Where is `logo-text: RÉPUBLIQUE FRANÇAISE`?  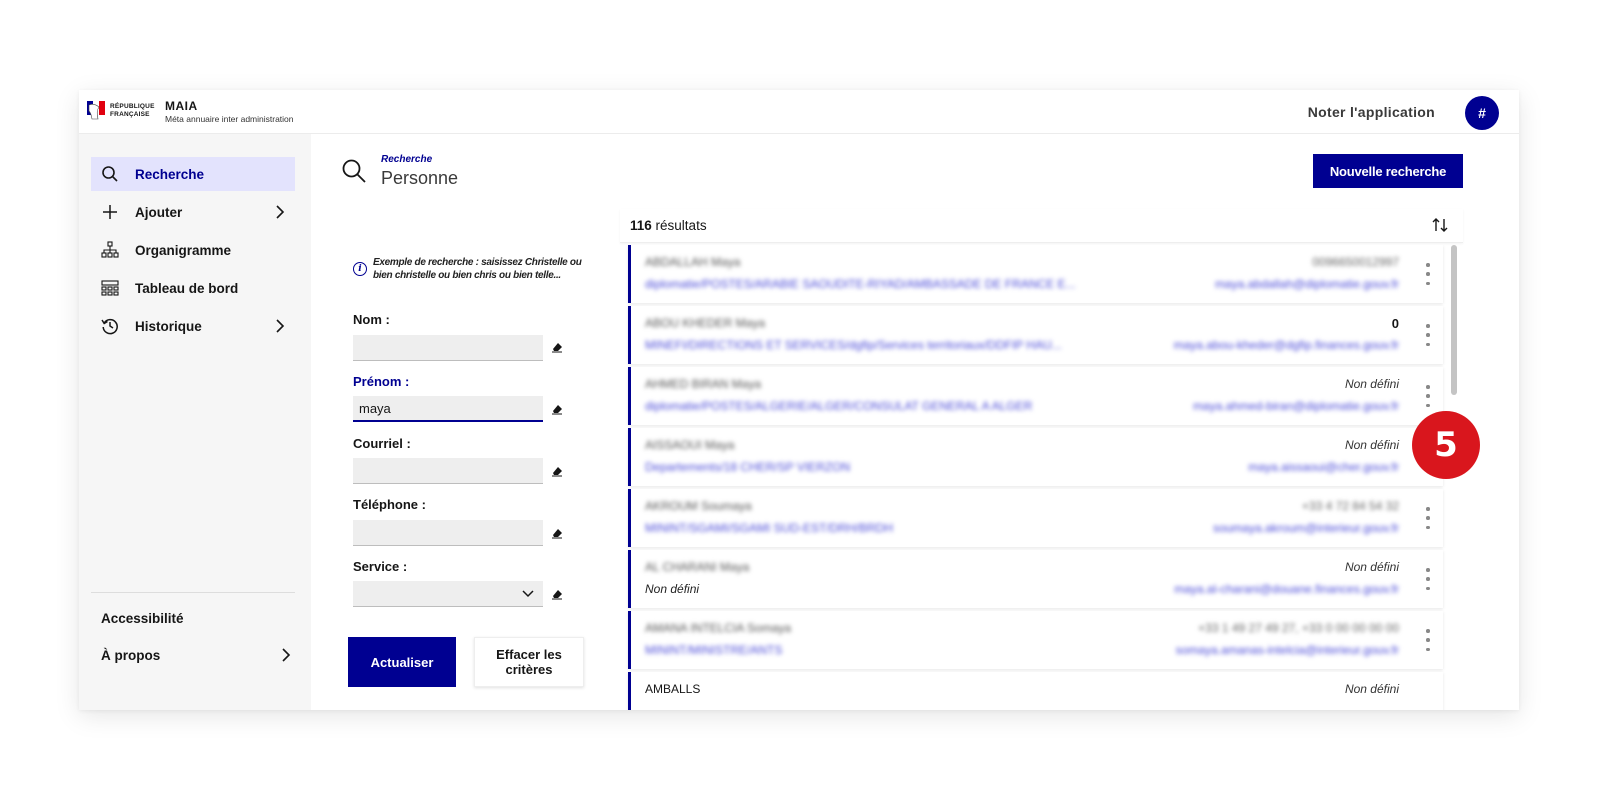 logo-text: RÉPUBLIQUE FRANÇAISE is located at coordinates (132, 110).